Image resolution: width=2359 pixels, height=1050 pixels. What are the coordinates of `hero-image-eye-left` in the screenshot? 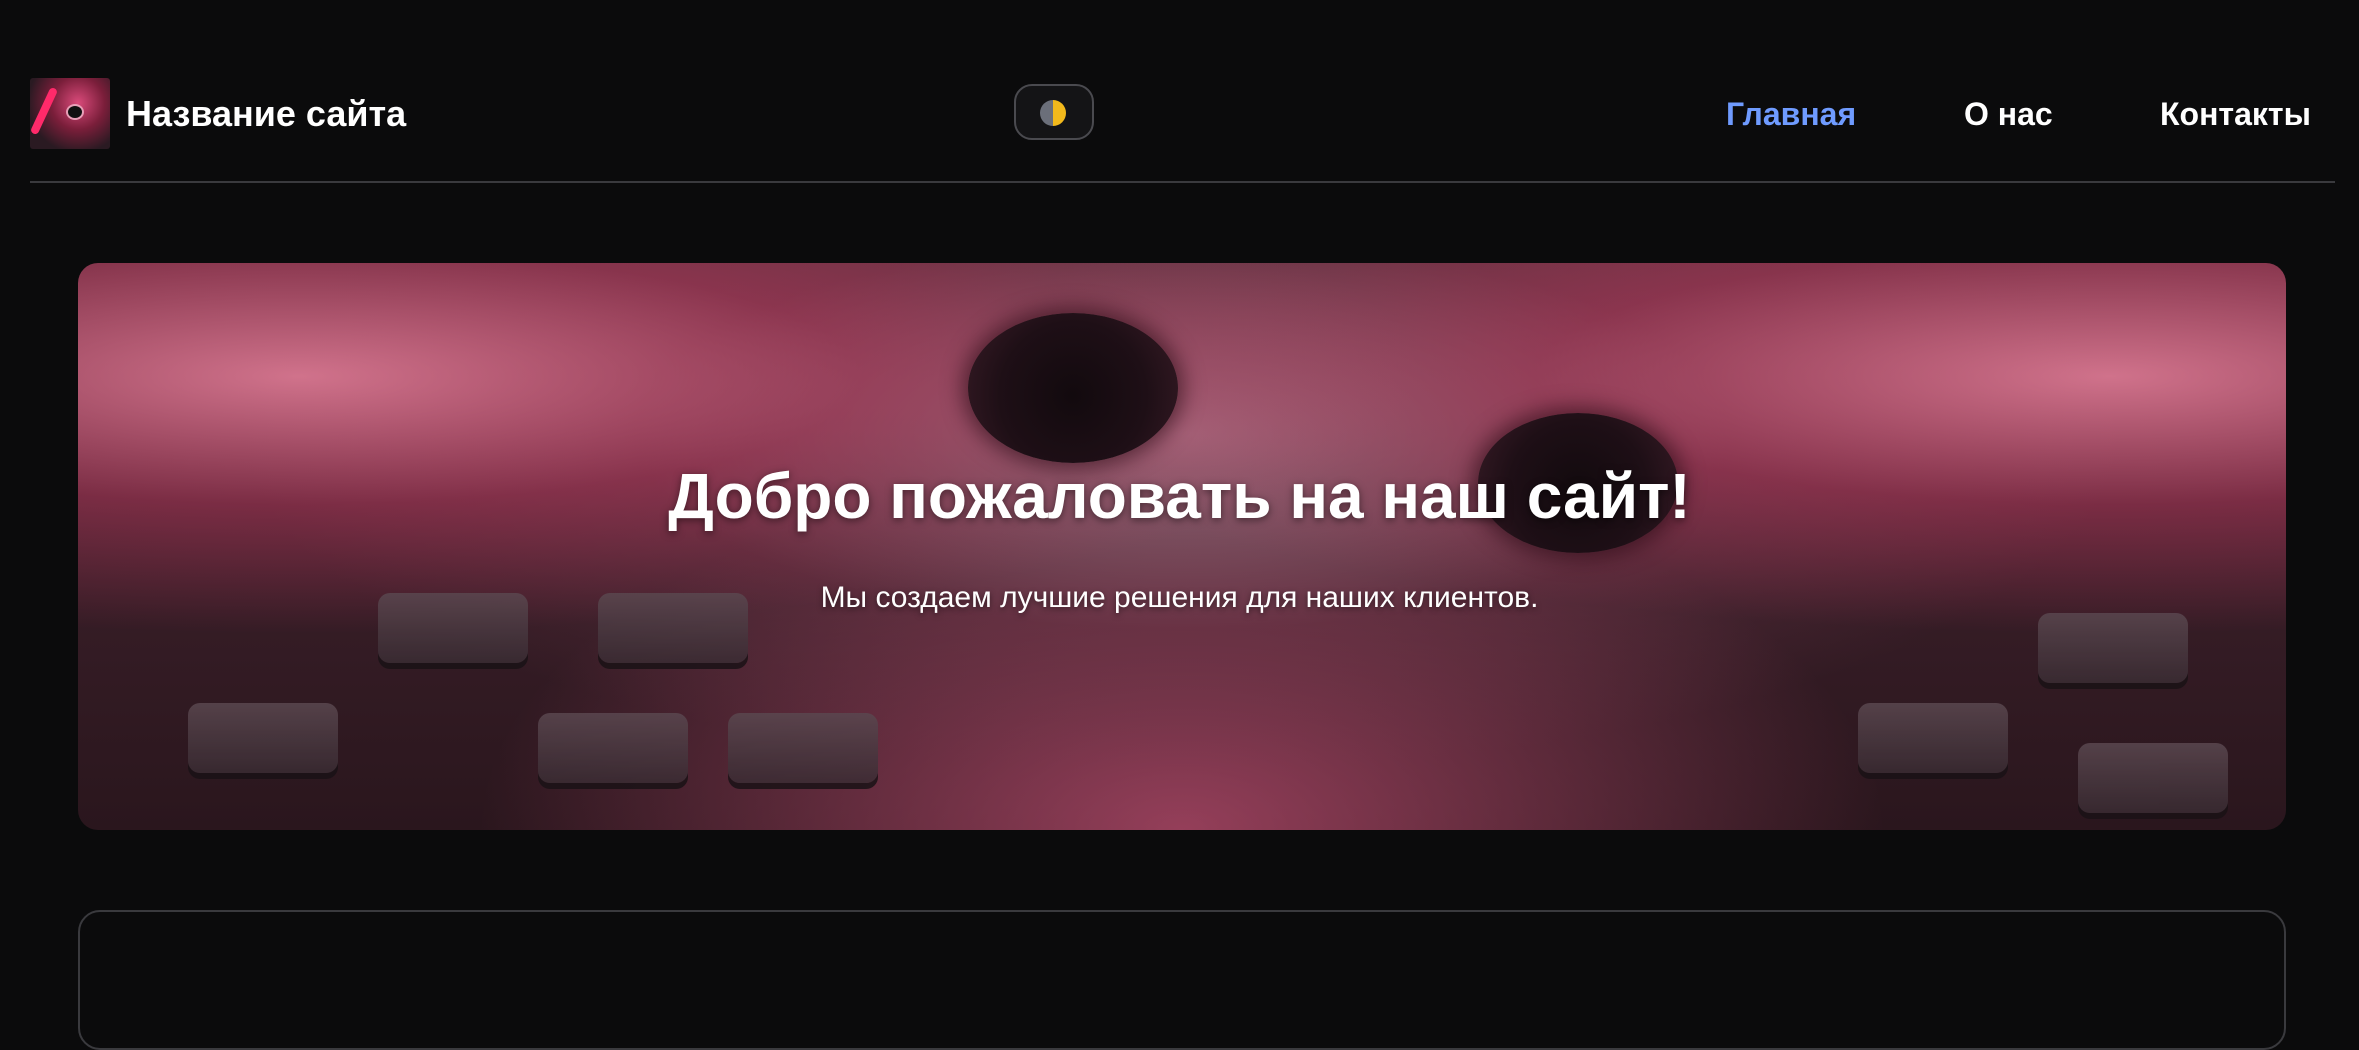 It's located at (1073, 388).